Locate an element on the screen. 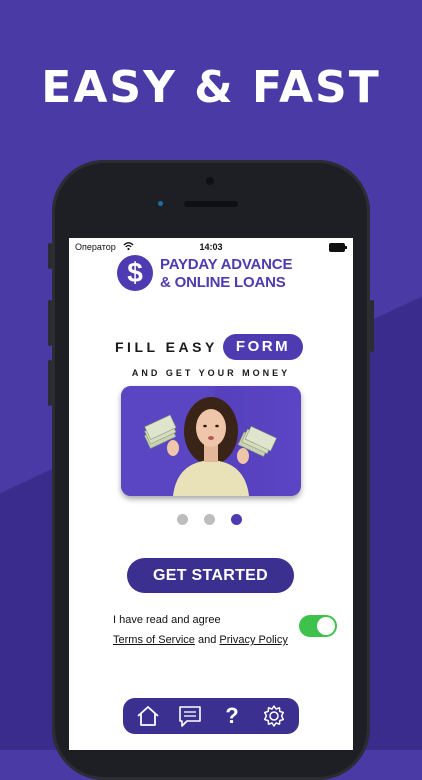 Image resolution: width=422 pixels, height=780 pixels. status-bar: Оператор 14:03 is located at coordinates (211, 247).